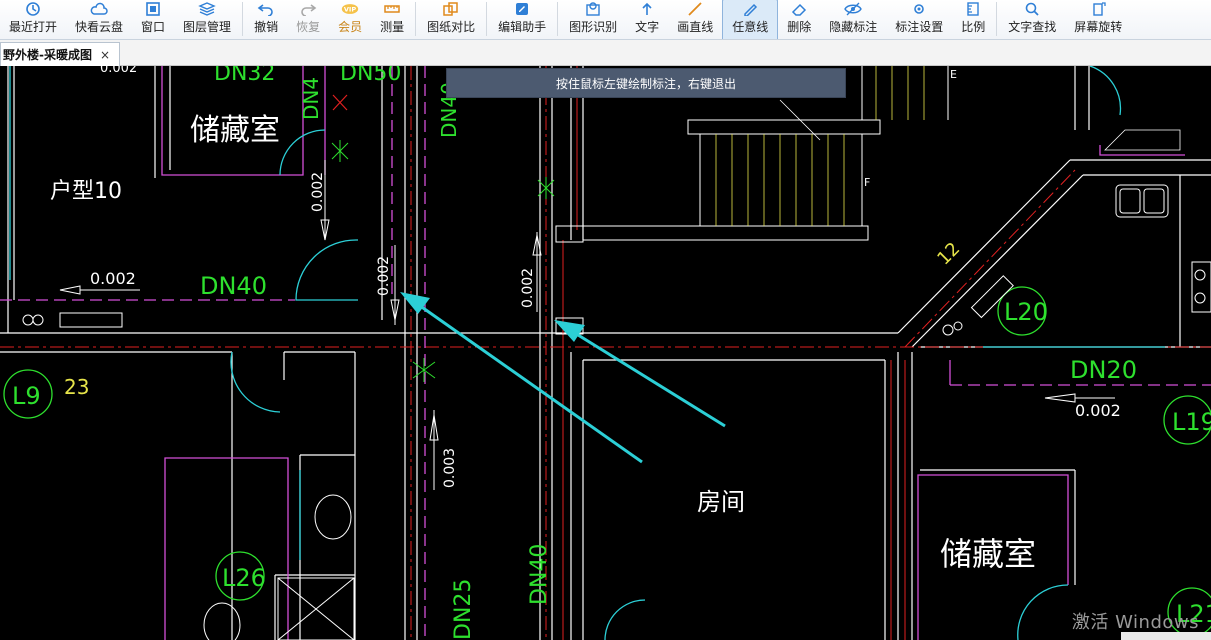 The width and height of the screenshot is (1211, 640). What do you see at coordinates (522, 9) in the screenshot?
I see `edit-assistant-icon` at bounding box center [522, 9].